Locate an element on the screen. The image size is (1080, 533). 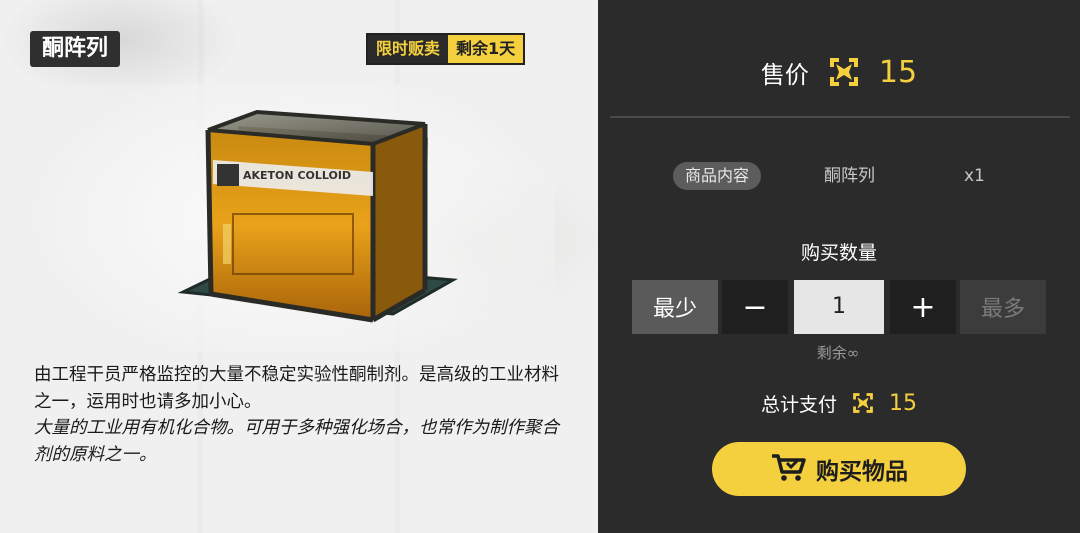
stock-remaining: 剩余∞ is located at coordinates (838, 353).